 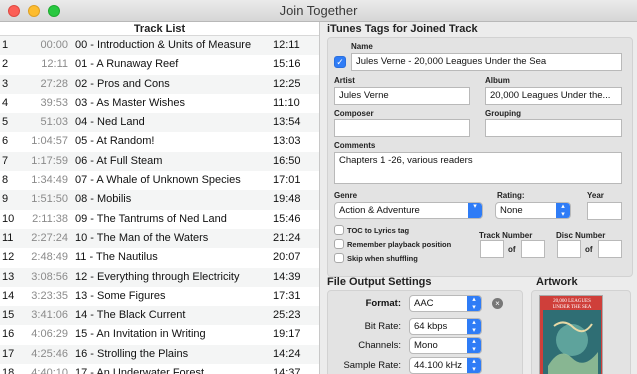 What do you see at coordinates (49, 257) in the screenshot?
I see `track-start-time: 2:48:49` at bounding box center [49, 257].